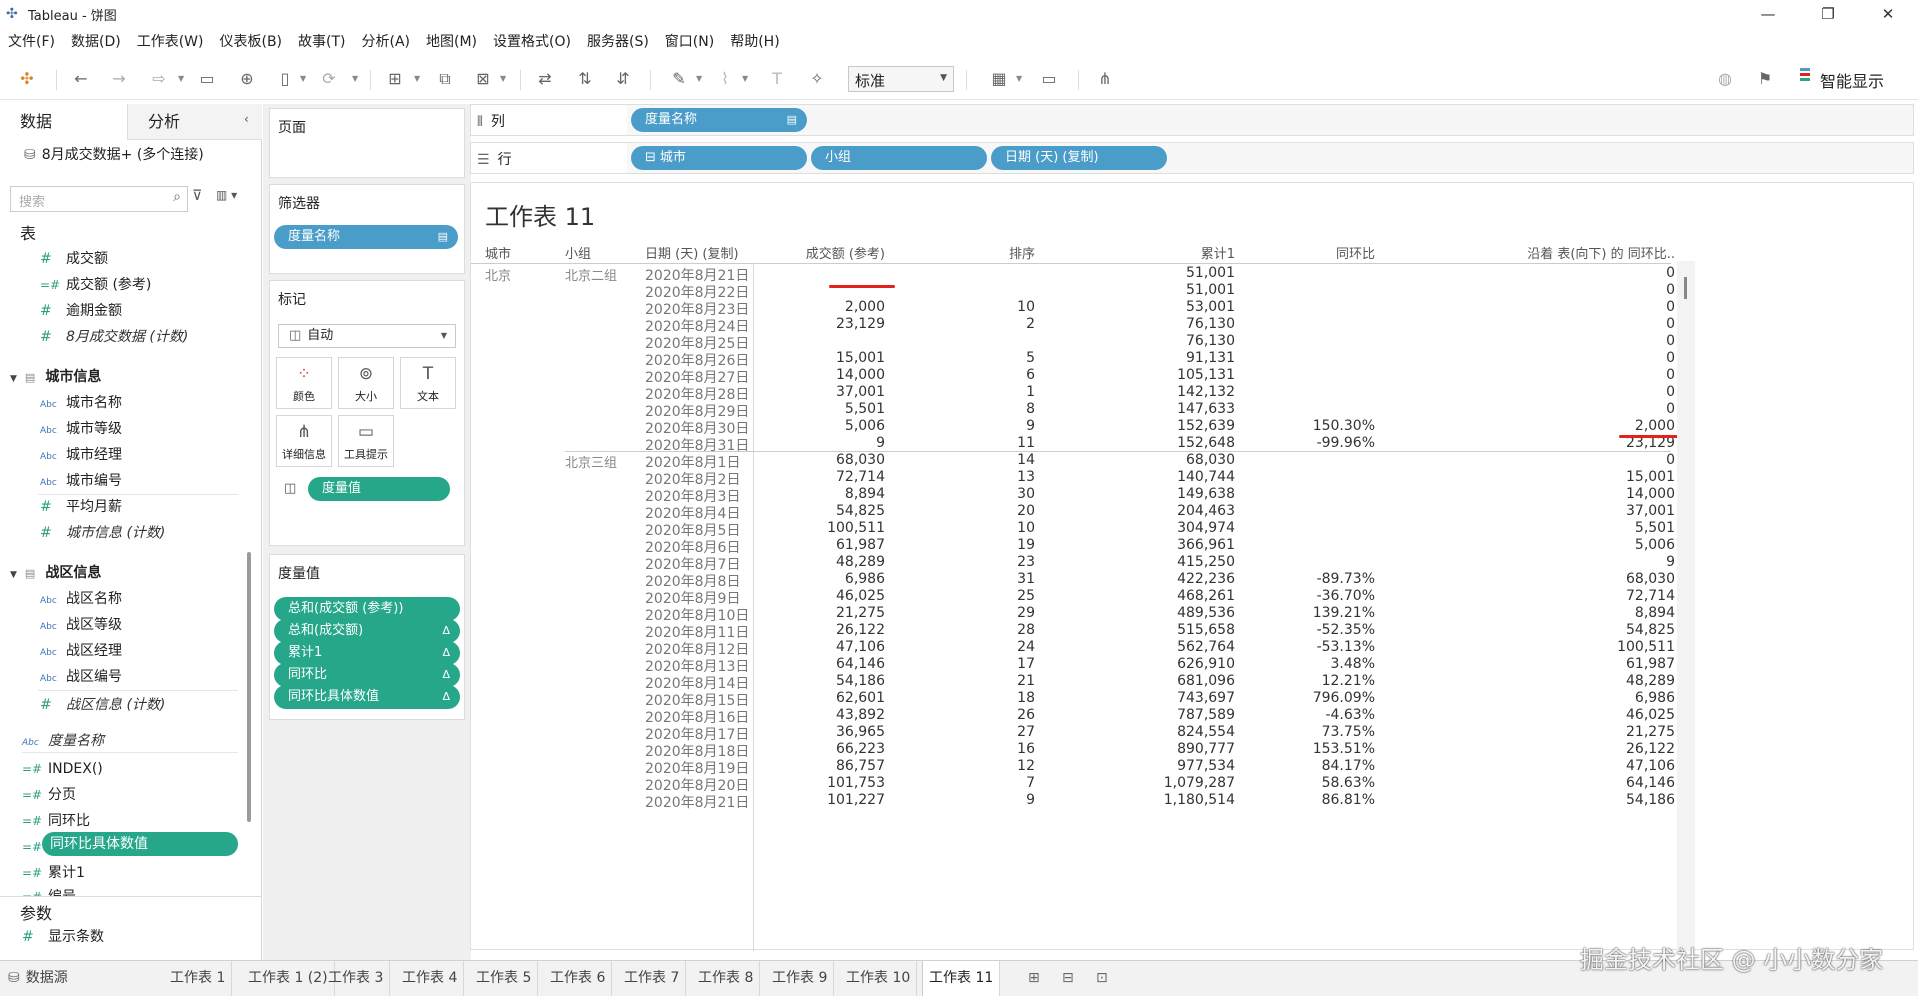 The height and width of the screenshot is (996, 1918). Describe the element at coordinates (1530, 766) in the screenshot. I see `cell-yoy-value: 47,106` at that location.